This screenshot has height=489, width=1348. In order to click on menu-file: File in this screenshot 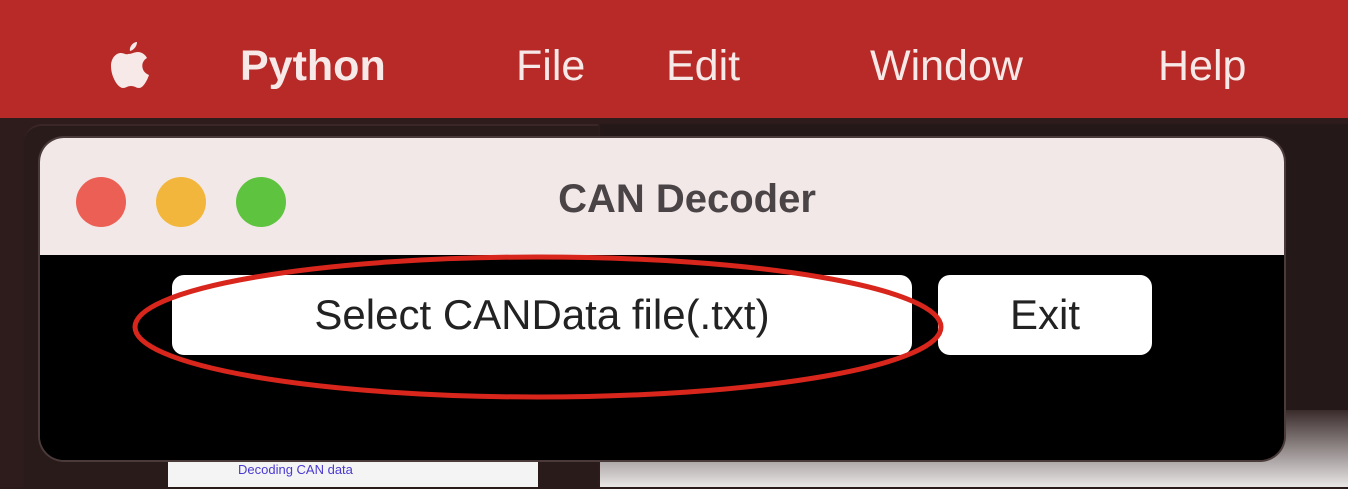, I will do `click(550, 66)`.